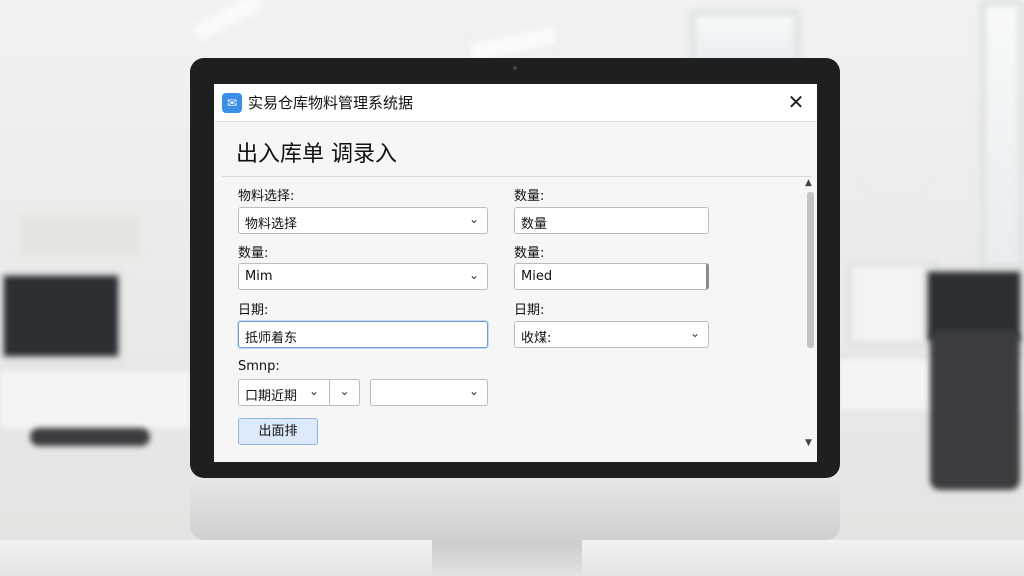 The height and width of the screenshot is (576, 1024). Describe the element at coordinates (1002, 135) in the screenshot. I see `background-window` at that location.